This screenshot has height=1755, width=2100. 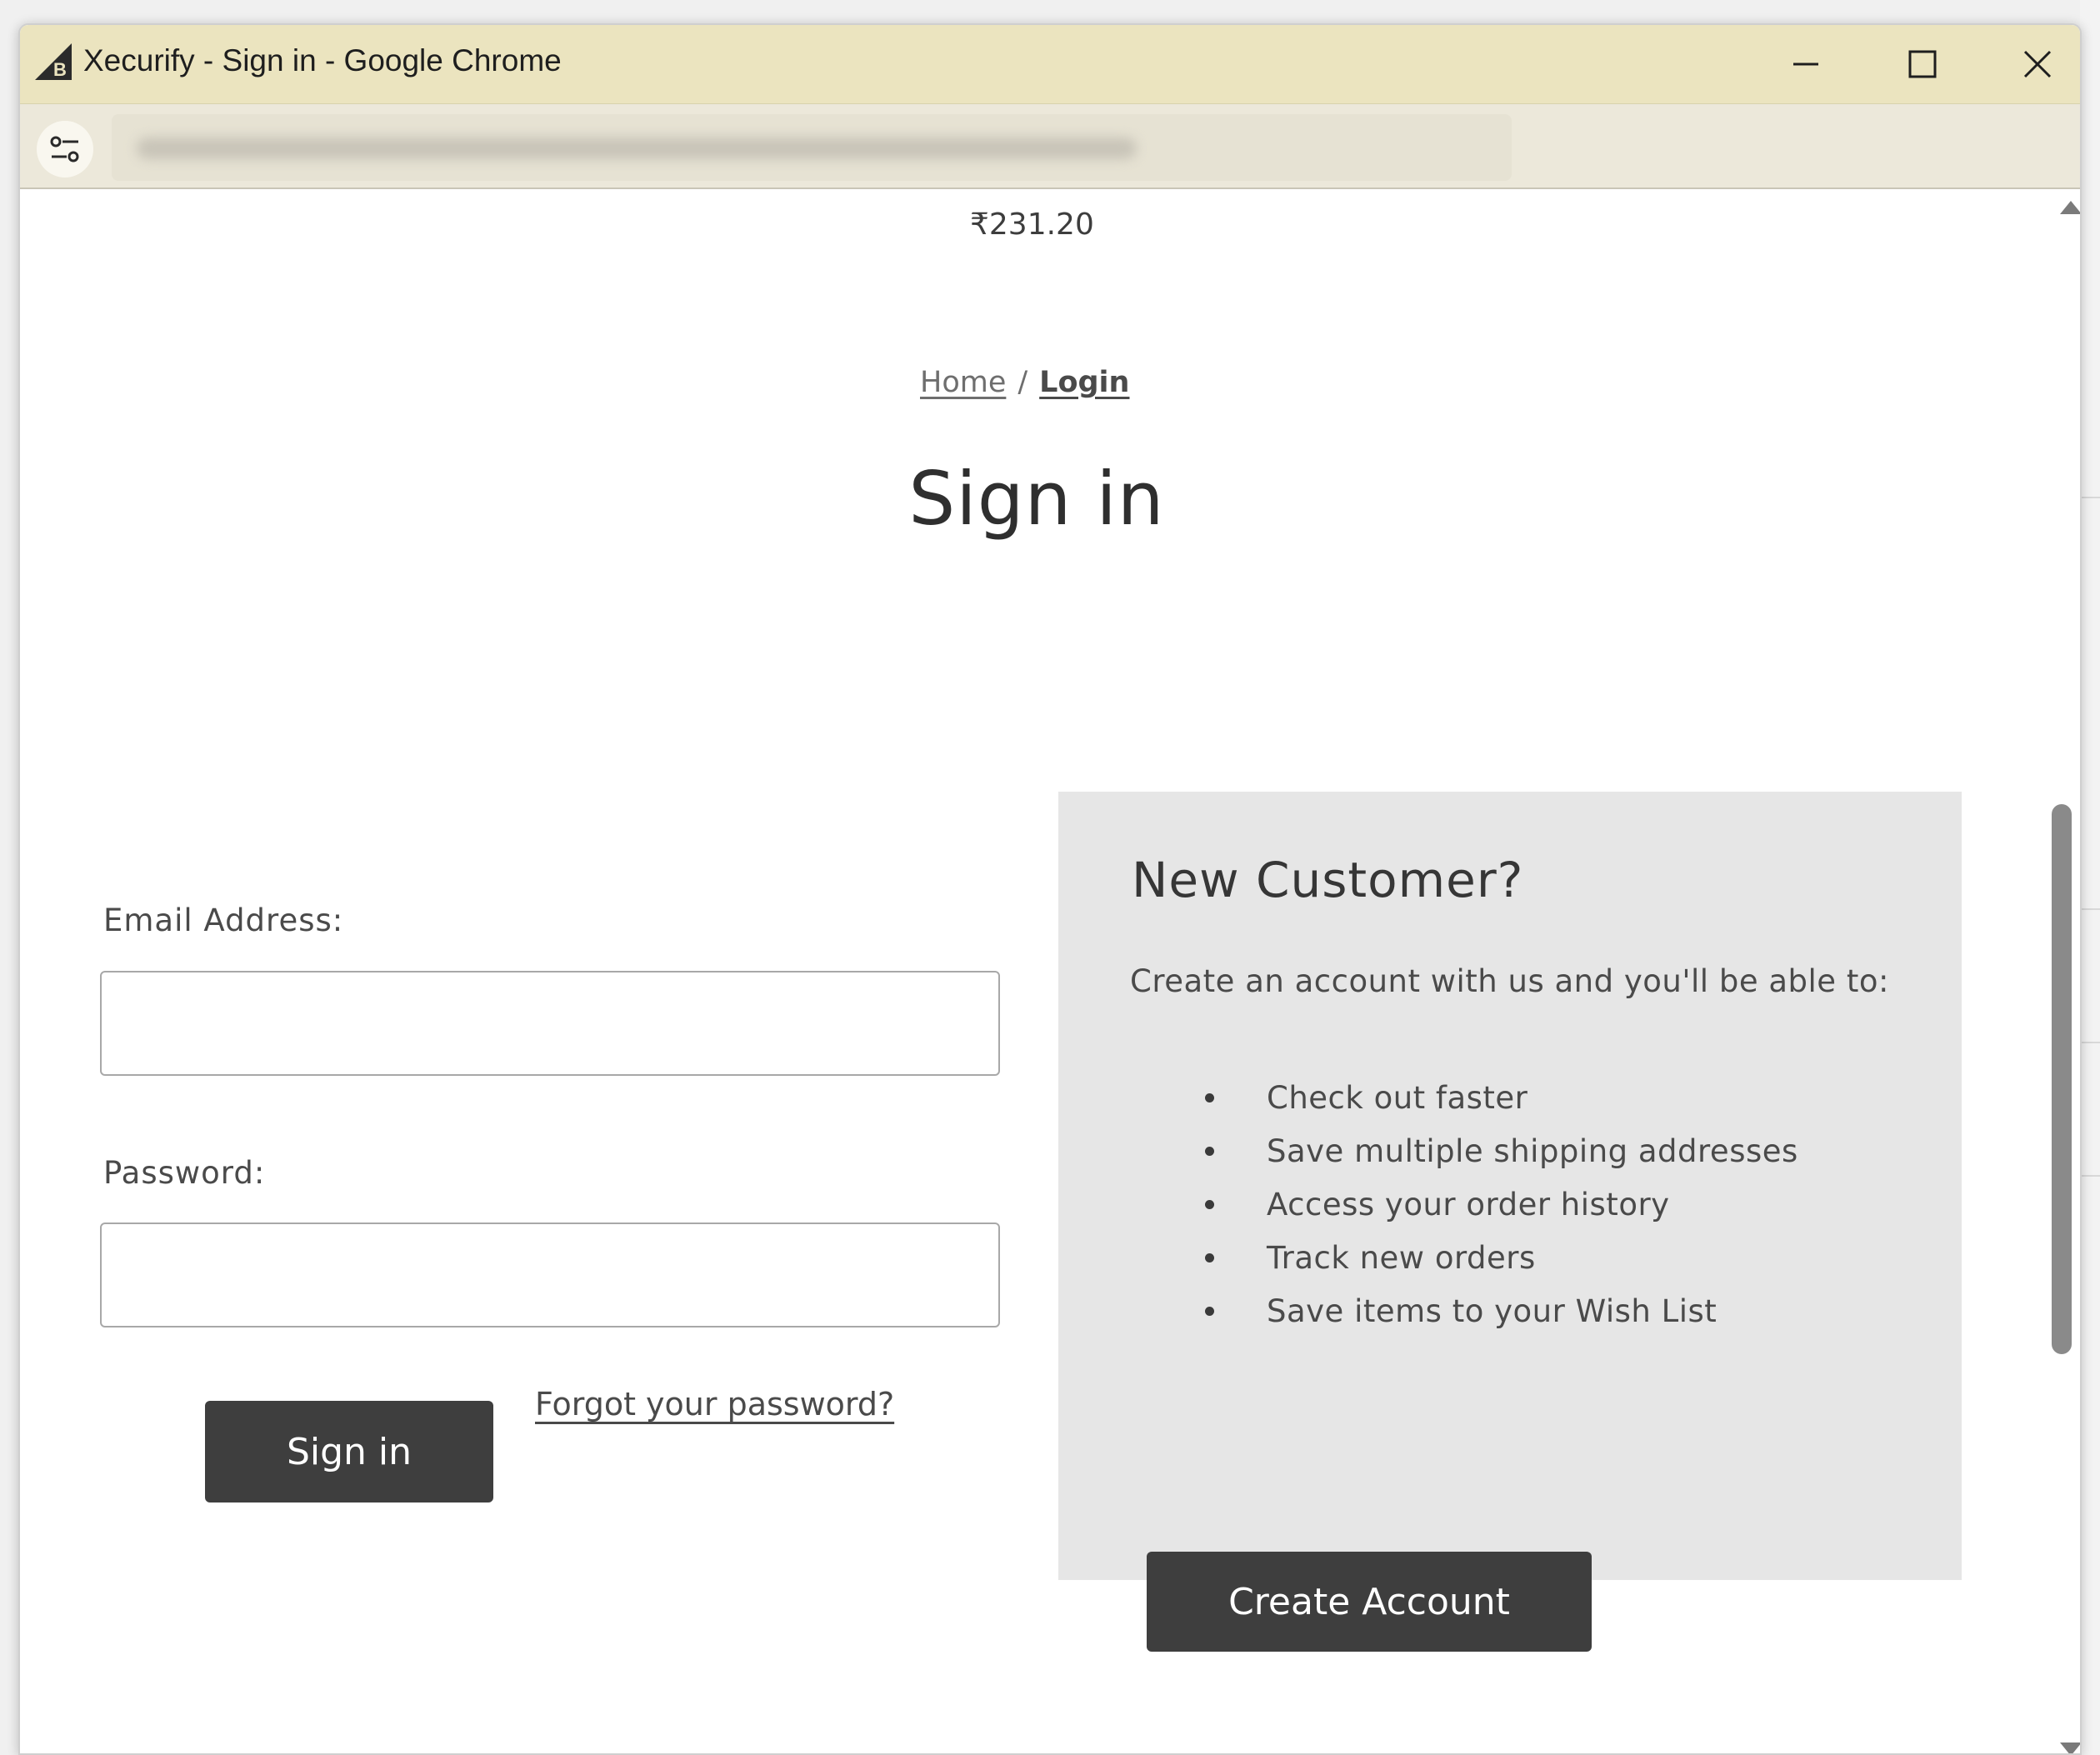 I want to click on list-item: Save multiple shipping addresses, so click(x=1510, y=1151).